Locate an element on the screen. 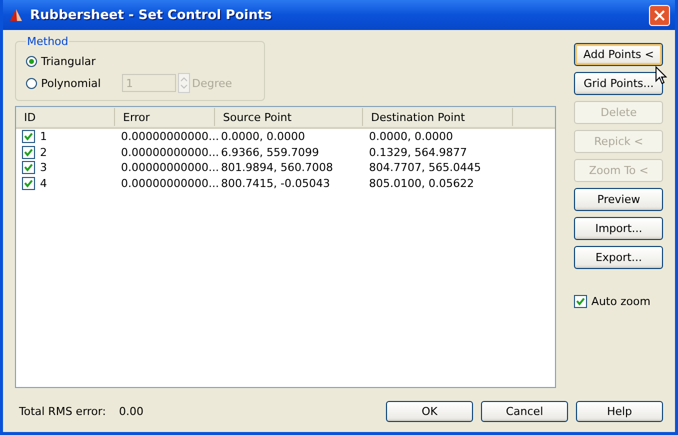 The height and width of the screenshot is (435, 678). column-header: ID is located at coordinates (65, 117).